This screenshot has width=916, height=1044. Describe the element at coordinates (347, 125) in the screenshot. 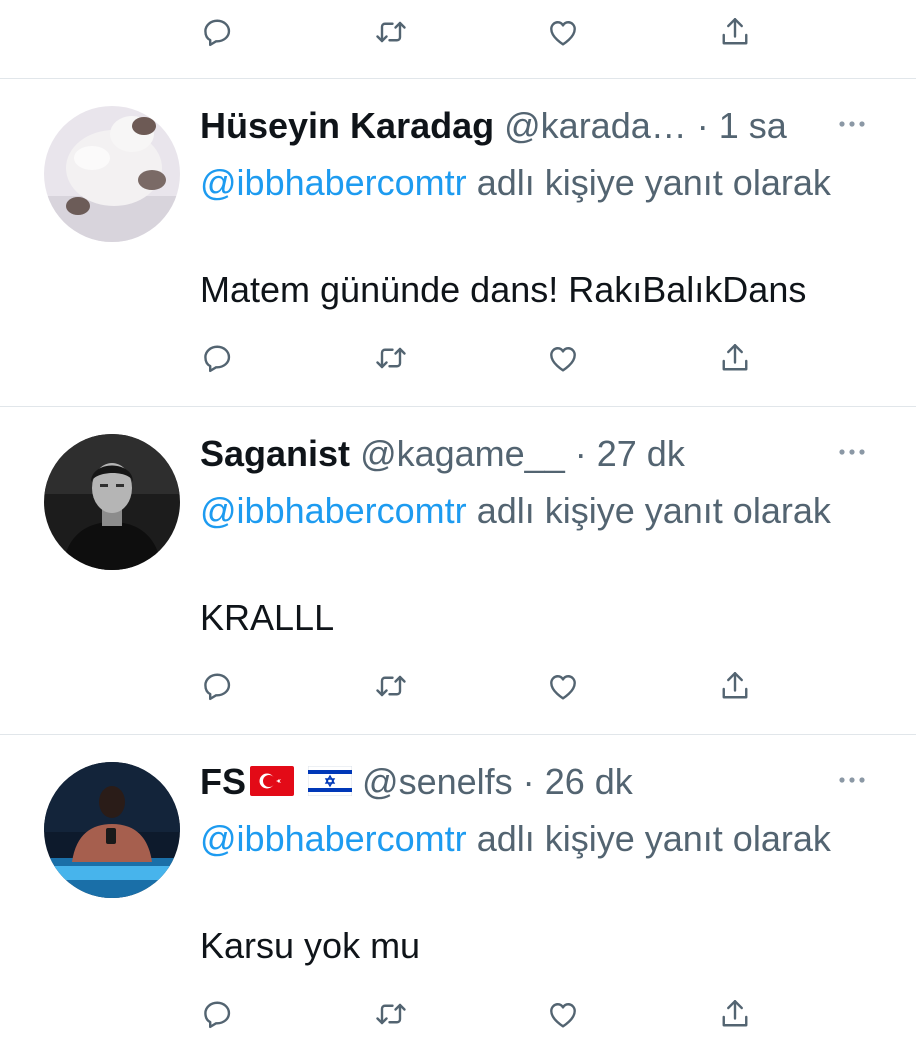

I see `display-name: Hüseyin Karadag` at that location.